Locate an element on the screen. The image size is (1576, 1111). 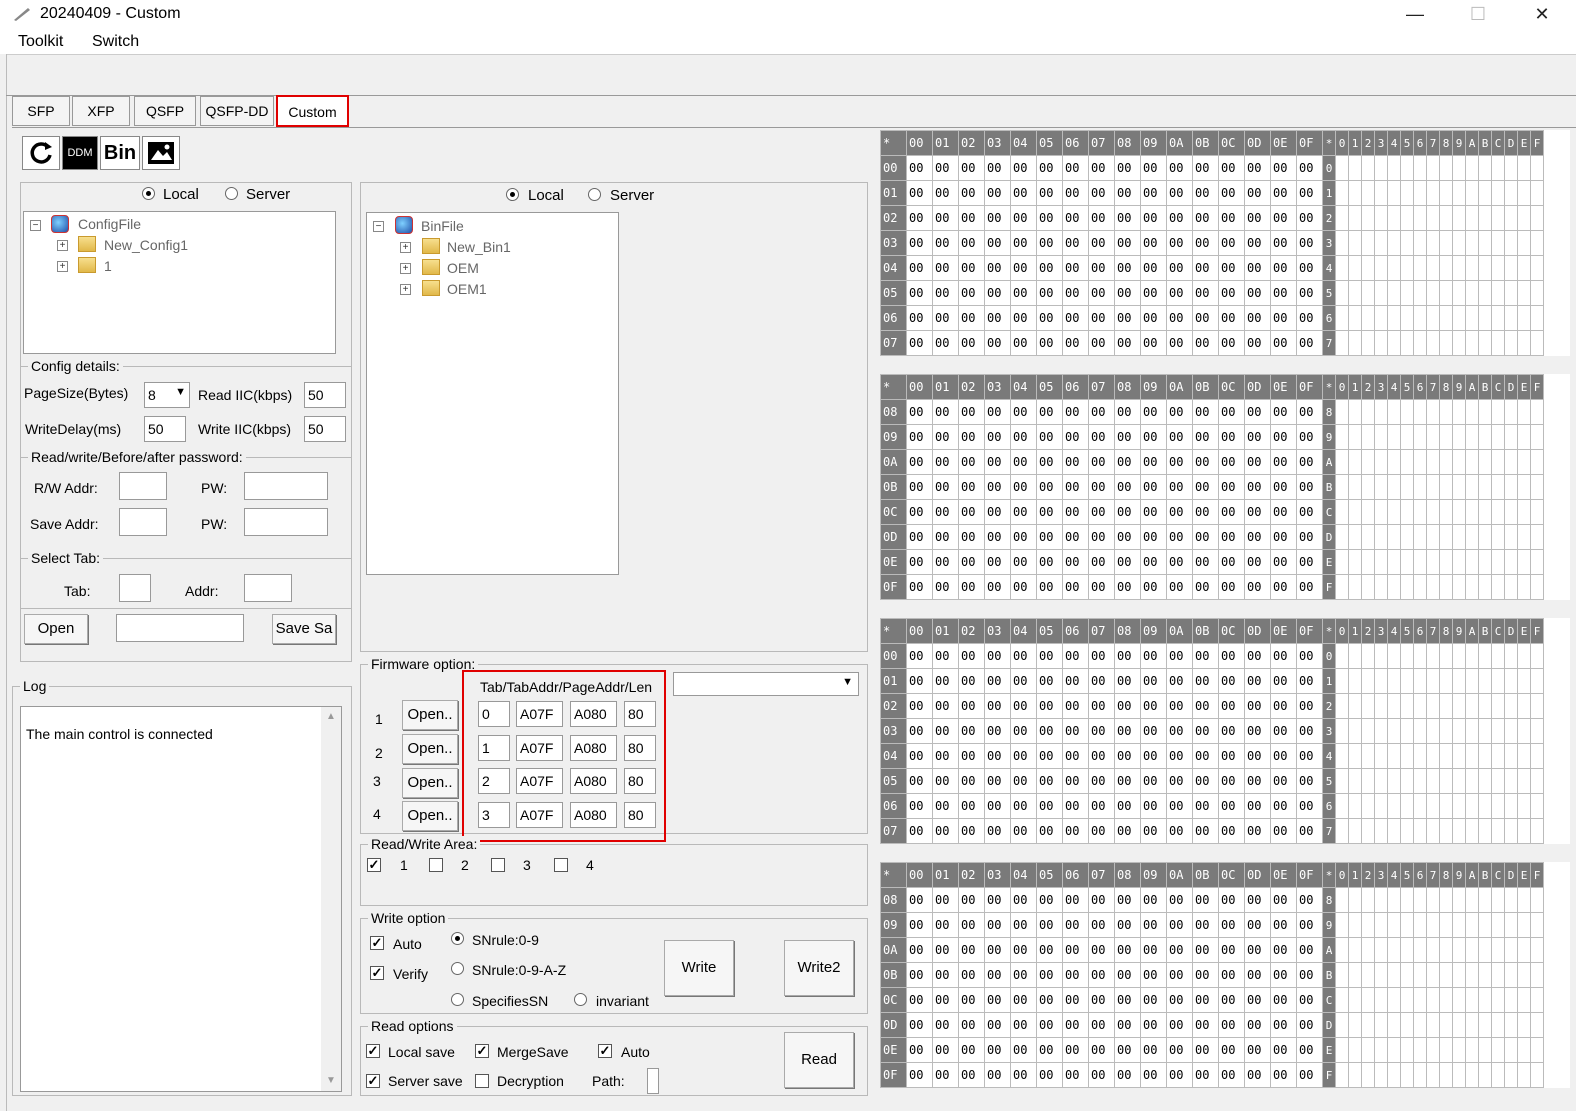
bin-root: BinFile is located at coordinates (442, 226).